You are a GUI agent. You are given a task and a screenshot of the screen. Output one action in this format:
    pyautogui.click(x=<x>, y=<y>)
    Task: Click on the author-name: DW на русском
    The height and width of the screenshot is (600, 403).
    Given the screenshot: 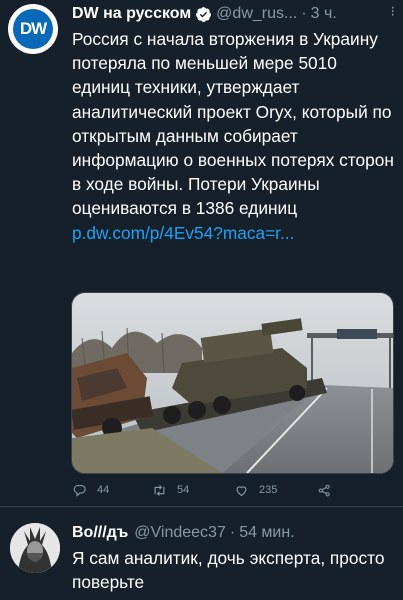 What is the action you would take?
    pyautogui.click(x=131, y=14)
    